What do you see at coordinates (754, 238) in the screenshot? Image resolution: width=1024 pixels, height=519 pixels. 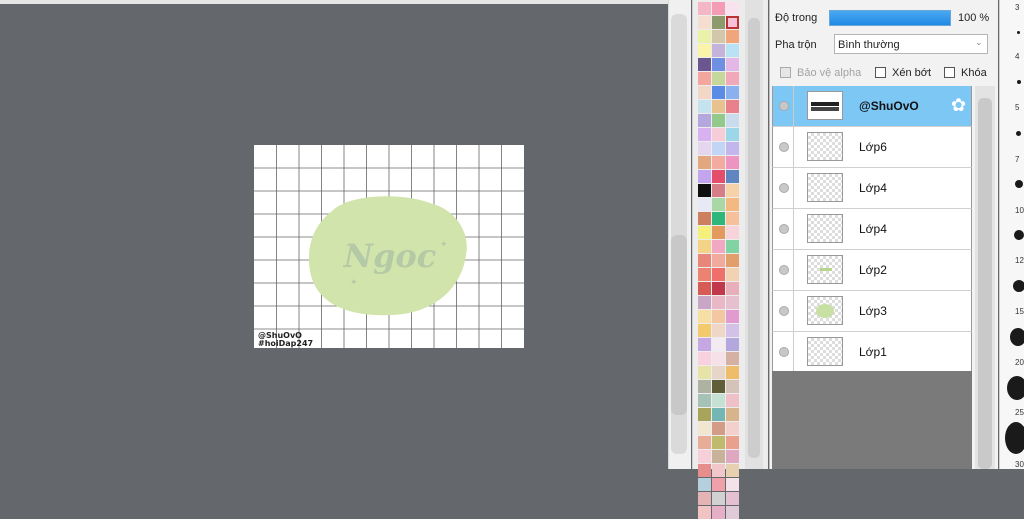 I see `palette-scroll-thumb` at bounding box center [754, 238].